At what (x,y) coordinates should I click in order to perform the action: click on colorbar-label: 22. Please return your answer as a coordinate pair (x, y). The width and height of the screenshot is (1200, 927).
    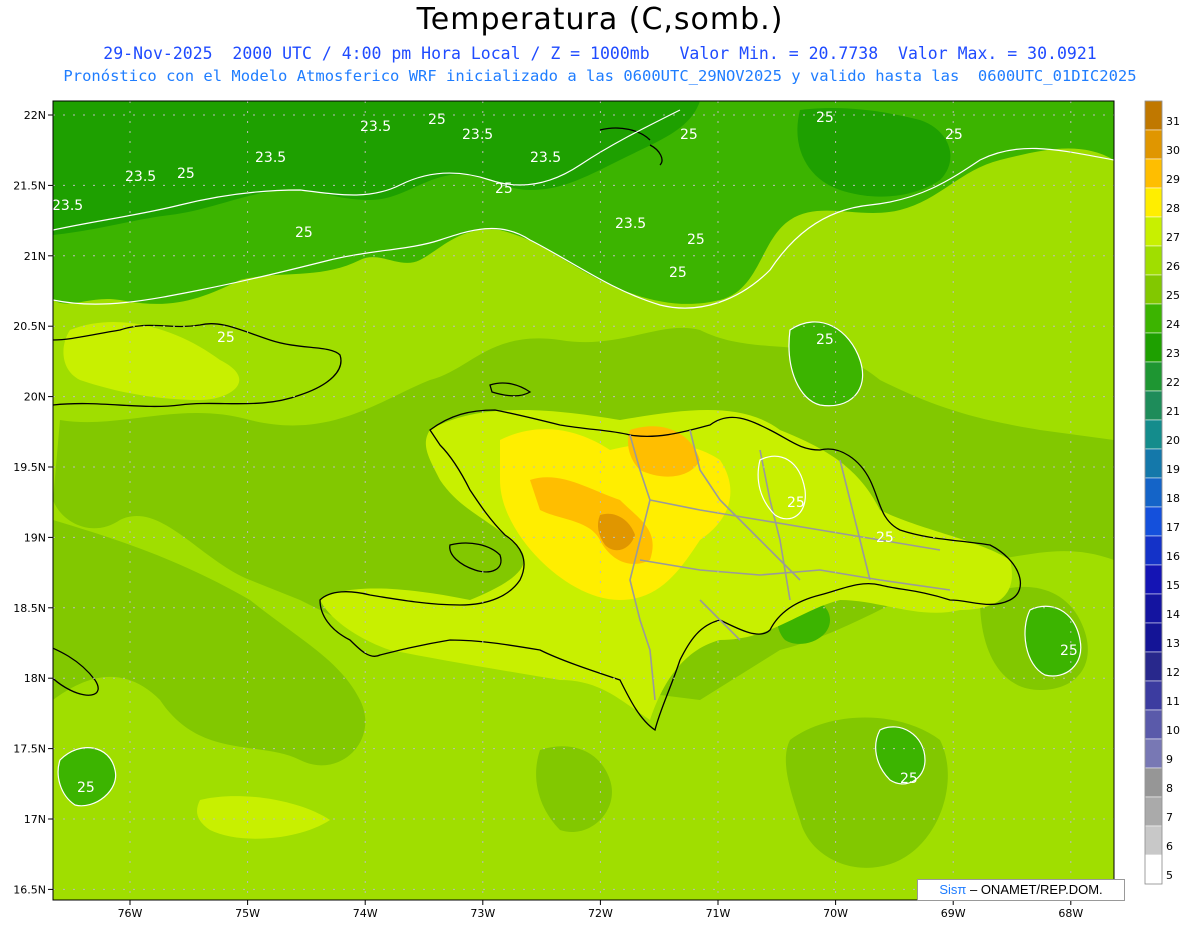
    Looking at the image, I should click on (1173, 382).